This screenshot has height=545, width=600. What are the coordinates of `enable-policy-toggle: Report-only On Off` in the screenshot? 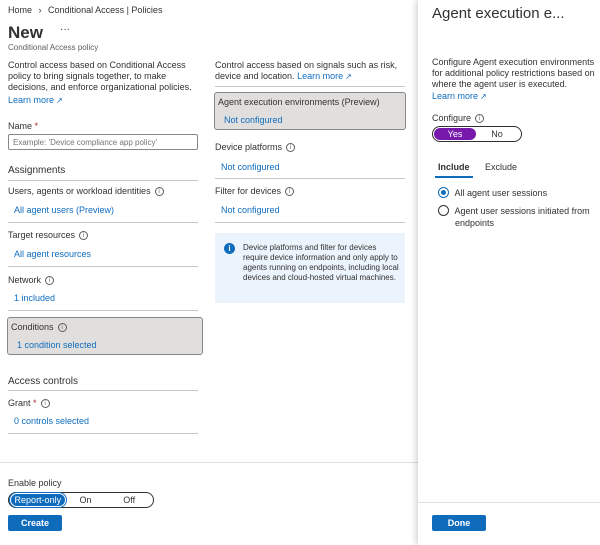 It's located at (81, 500).